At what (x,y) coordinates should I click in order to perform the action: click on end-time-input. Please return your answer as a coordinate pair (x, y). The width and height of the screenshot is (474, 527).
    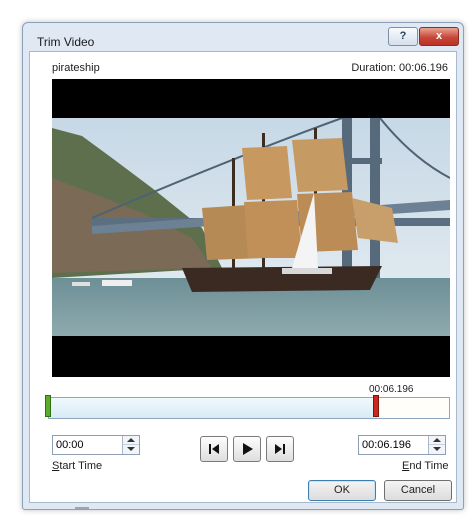
    Looking at the image, I should click on (396, 445).